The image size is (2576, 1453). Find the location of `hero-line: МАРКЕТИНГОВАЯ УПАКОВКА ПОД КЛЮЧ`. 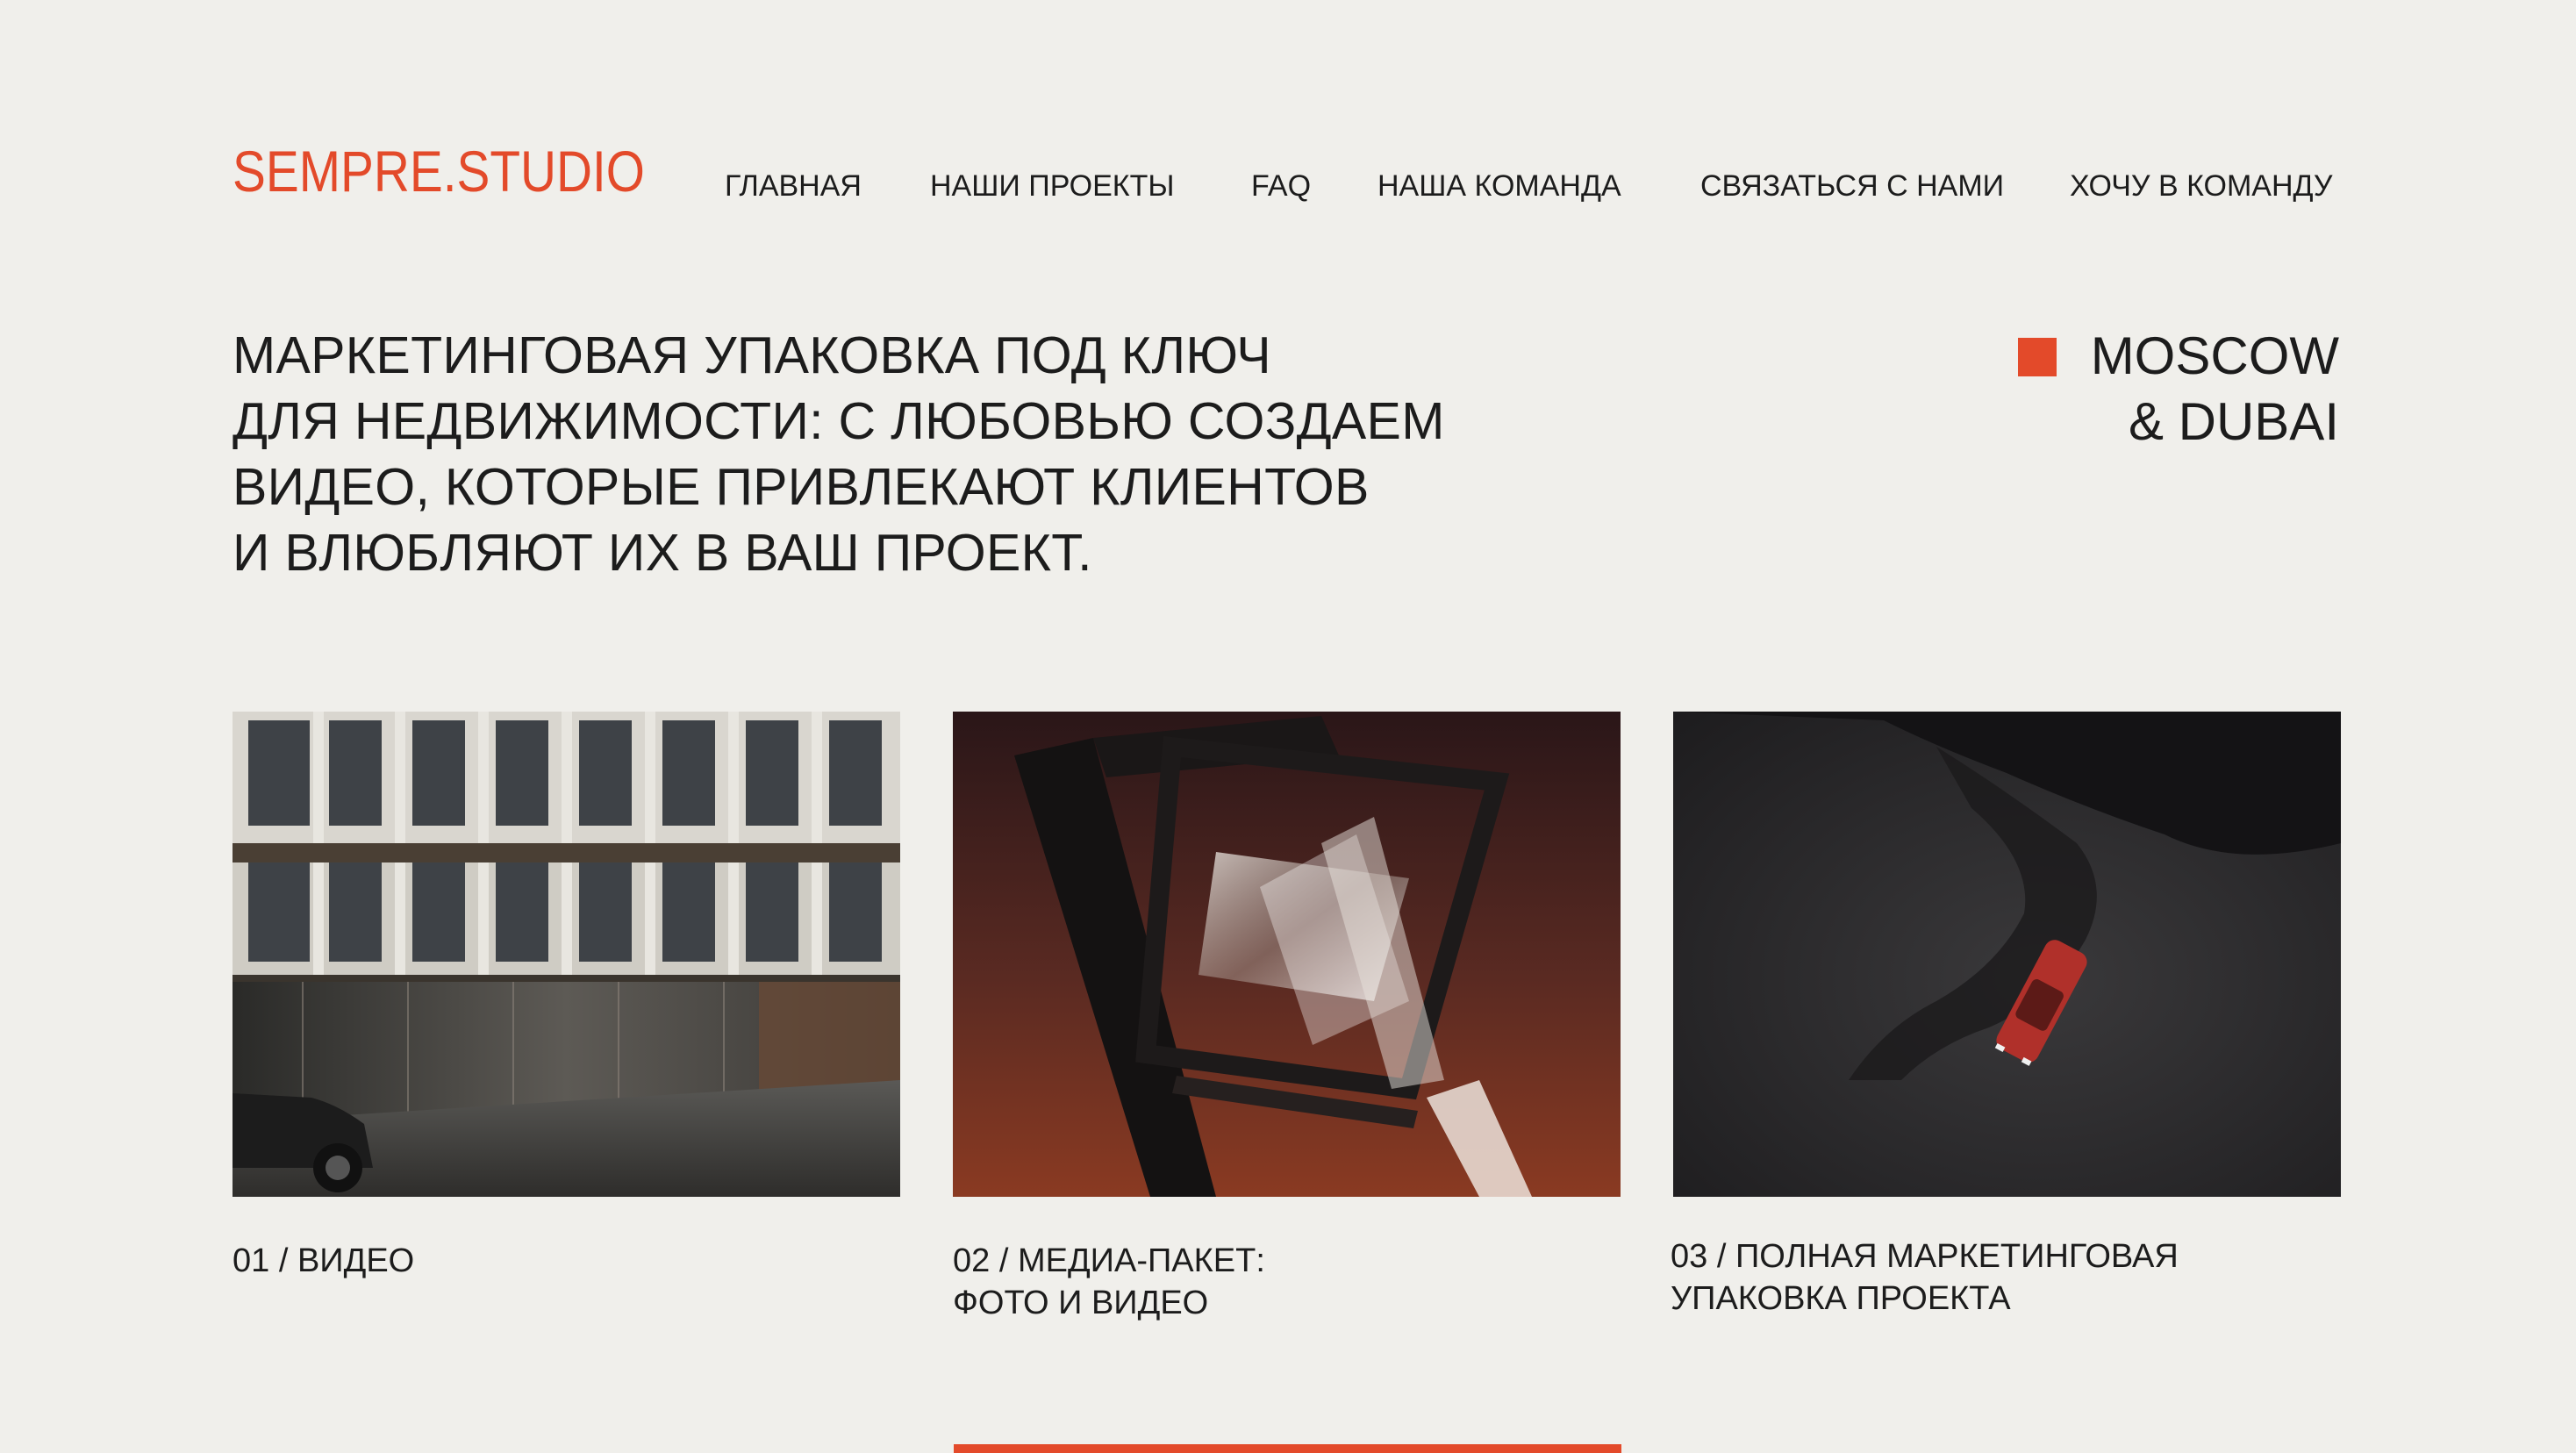

hero-line: МАРКЕТИНГОВАЯ УПАКОВКА ПОД КЛЮЧ is located at coordinates (752, 355).